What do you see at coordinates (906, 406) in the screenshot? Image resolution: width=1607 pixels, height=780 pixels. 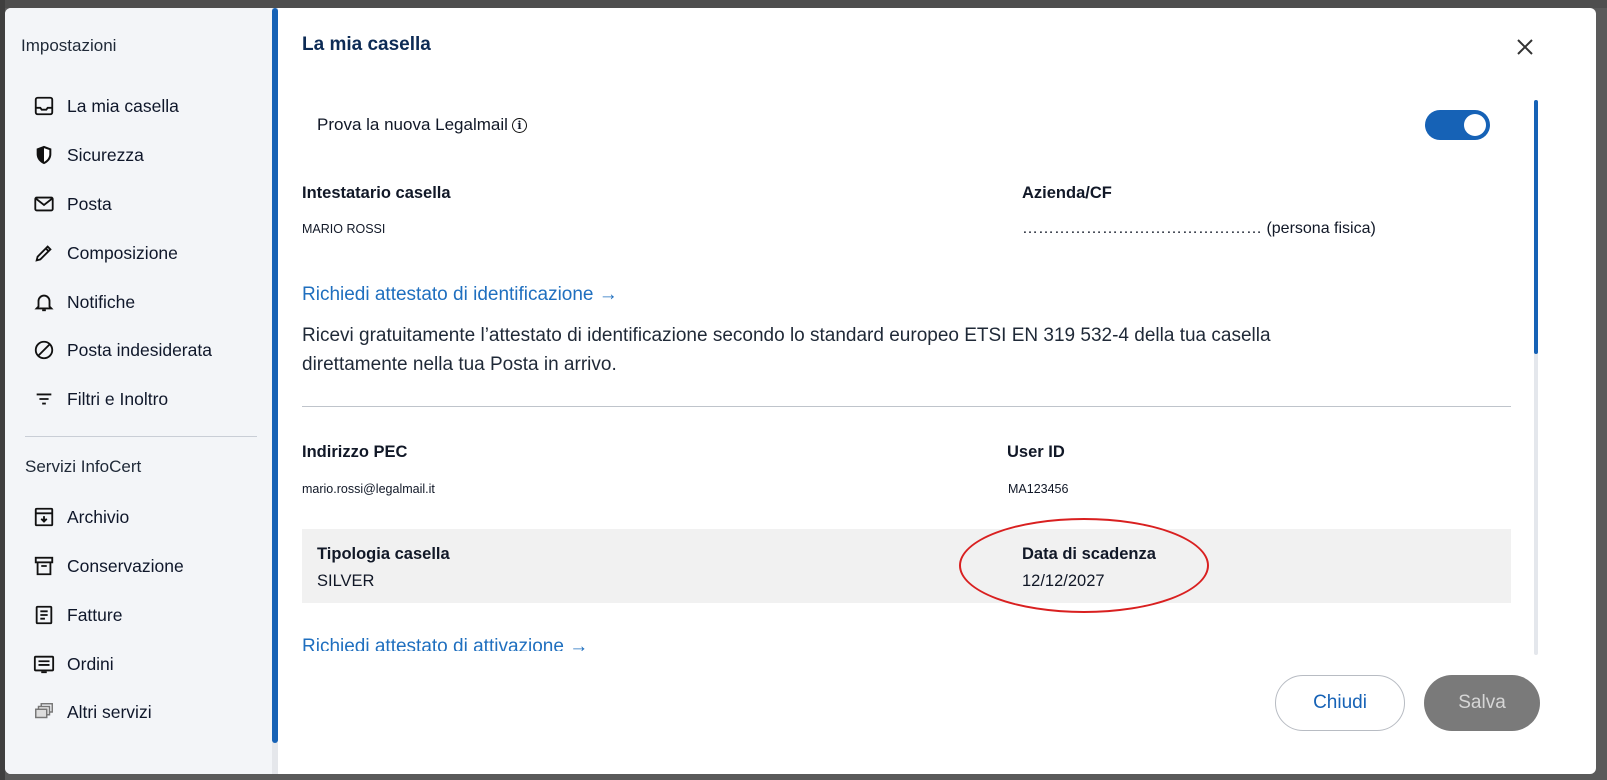 I see `section-divider` at bounding box center [906, 406].